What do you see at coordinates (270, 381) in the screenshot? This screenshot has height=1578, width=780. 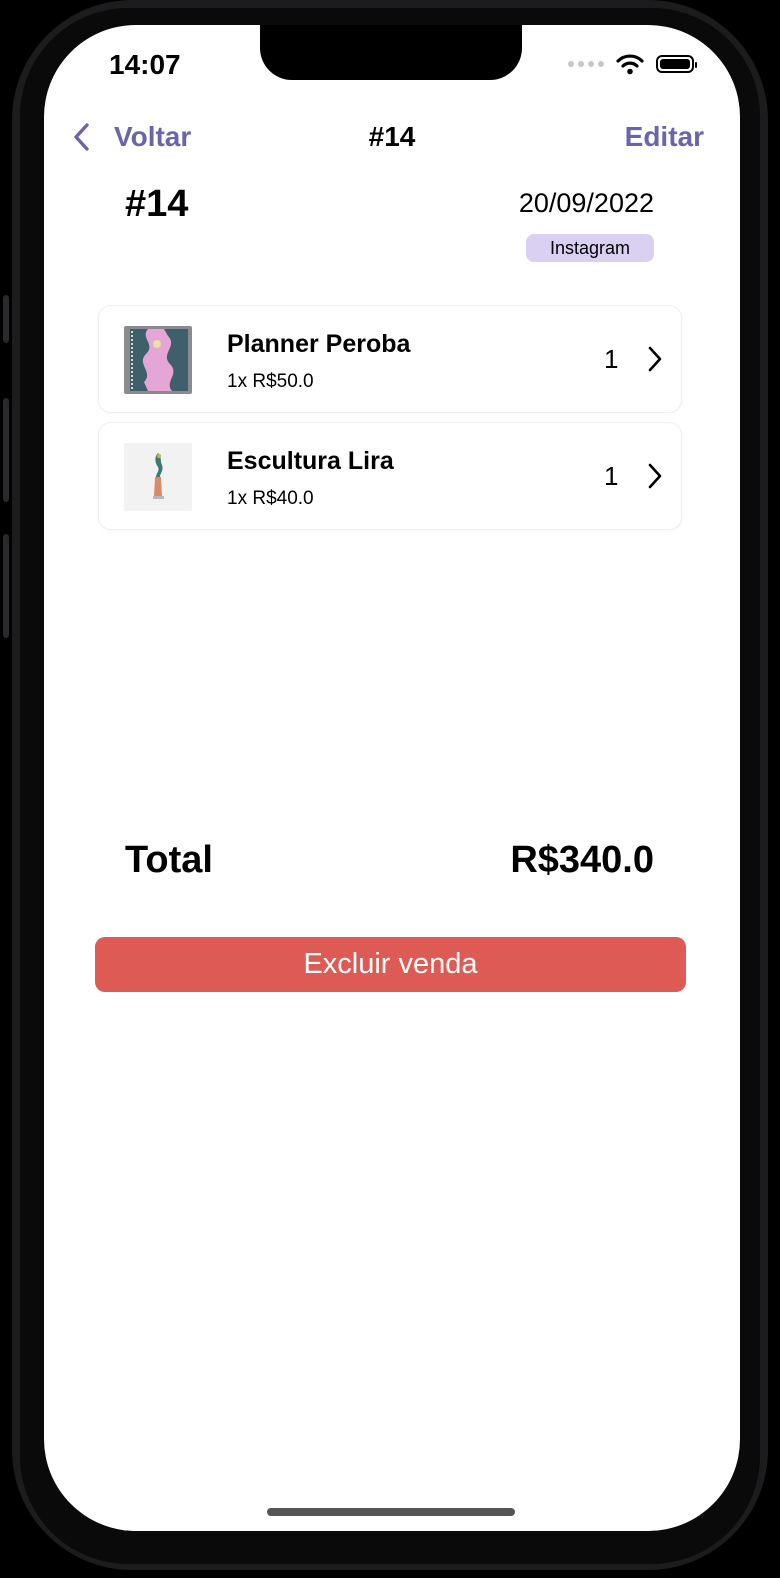 I see `item-detail: 1x R$50.0` at bounding box center [270, 381].